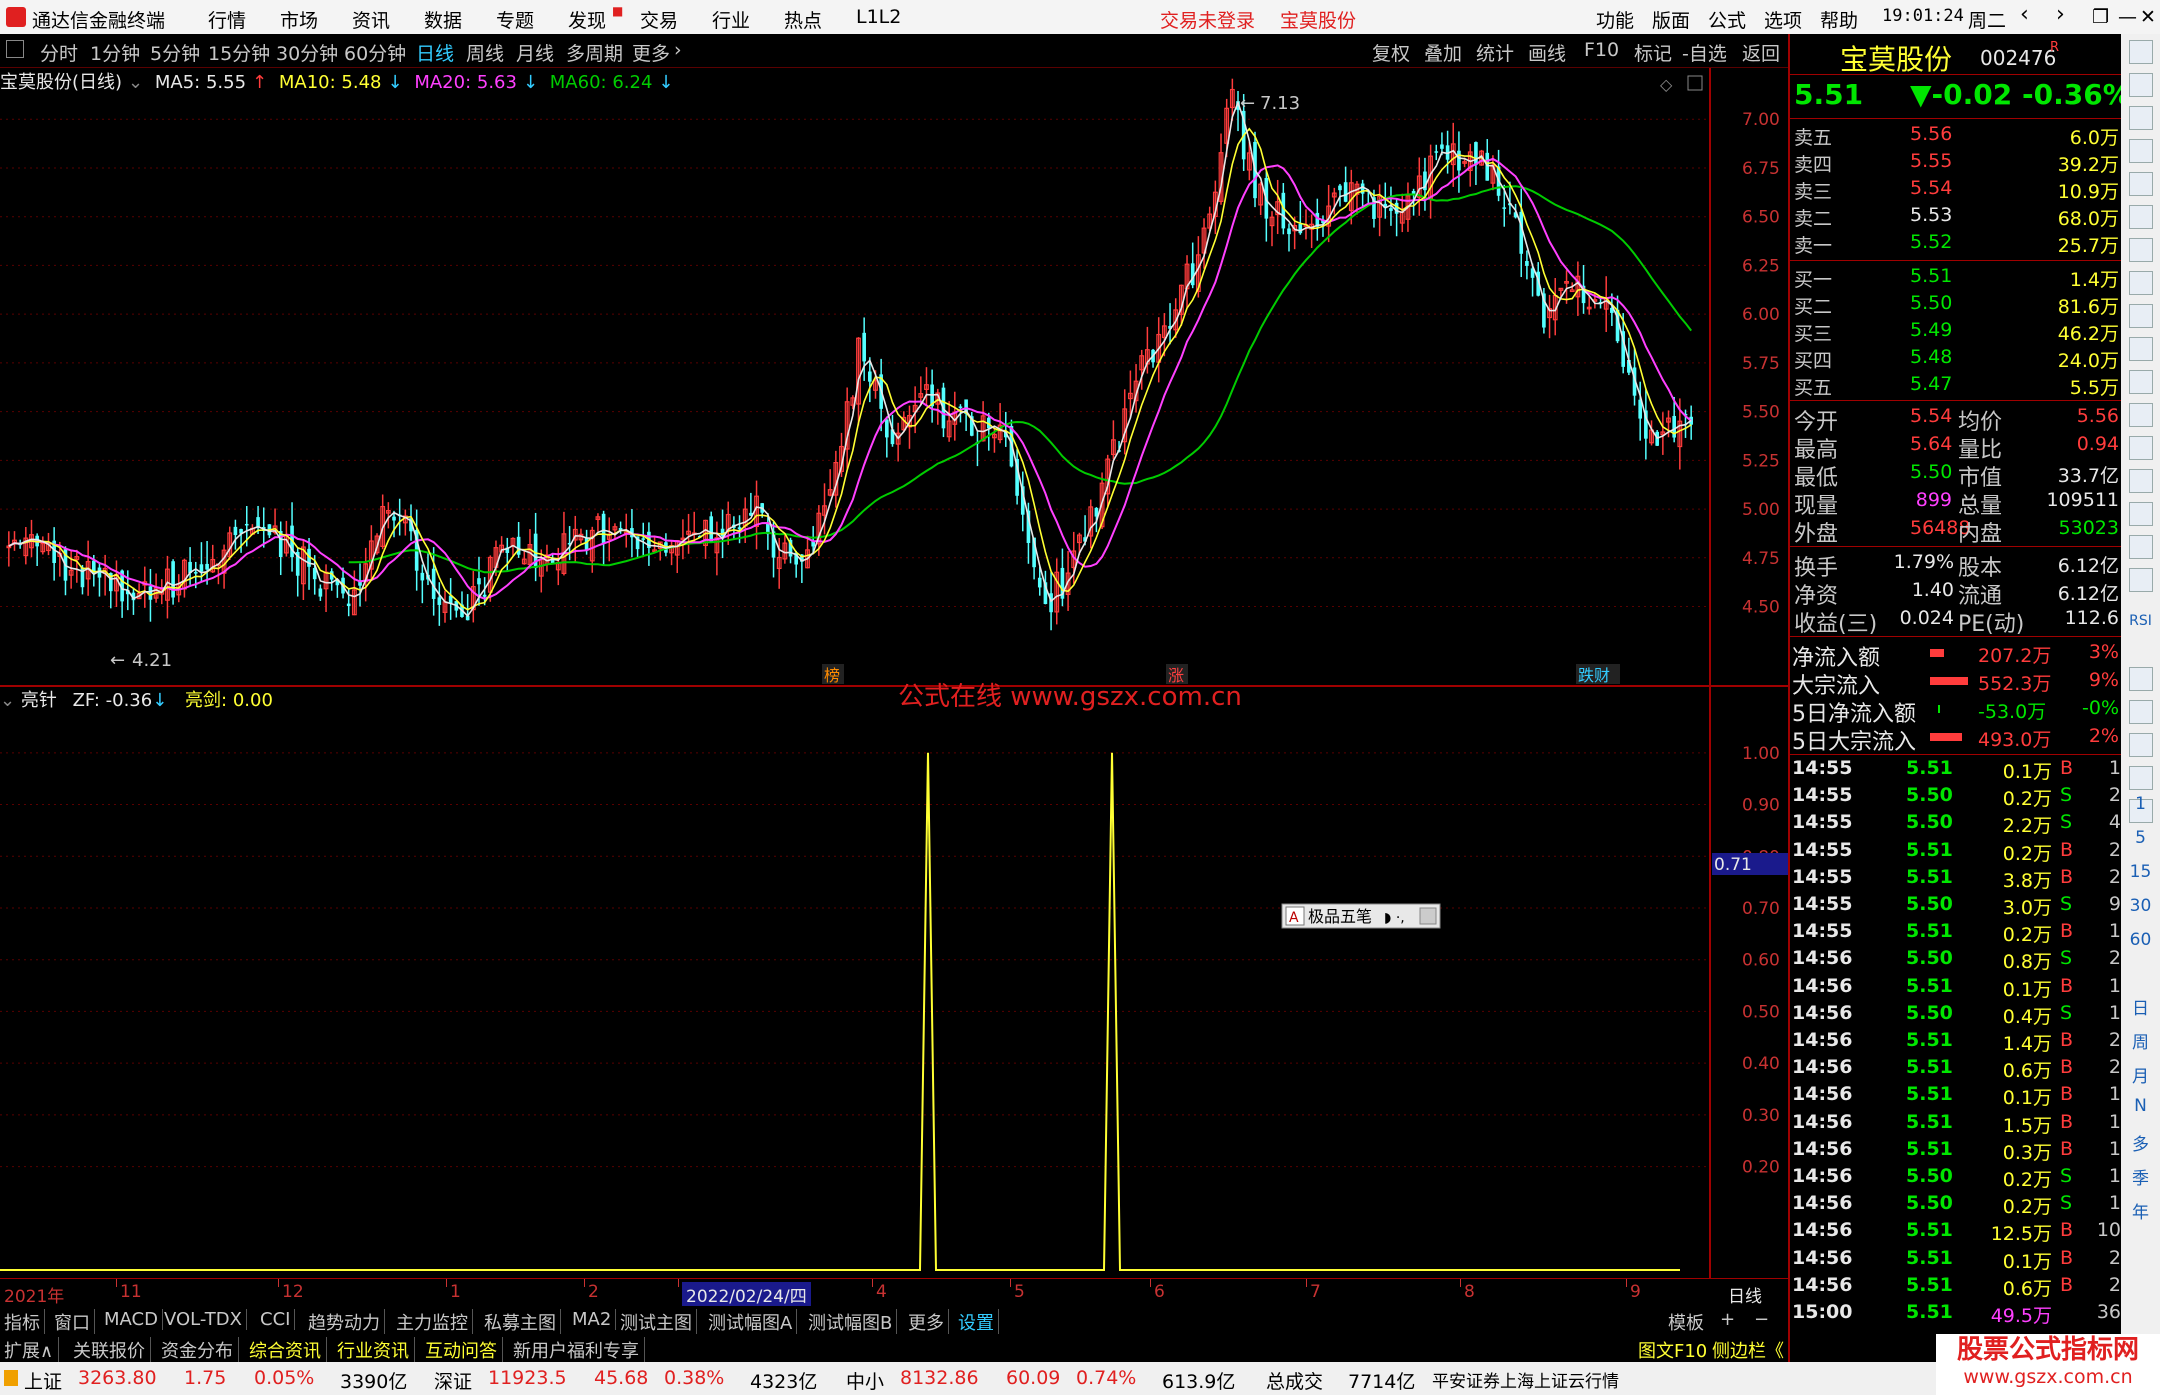 Image resolution: width=2160 pixels, height=1395 pixels. I want to click on btn-zixuan: -自选, so click(1704, 52).